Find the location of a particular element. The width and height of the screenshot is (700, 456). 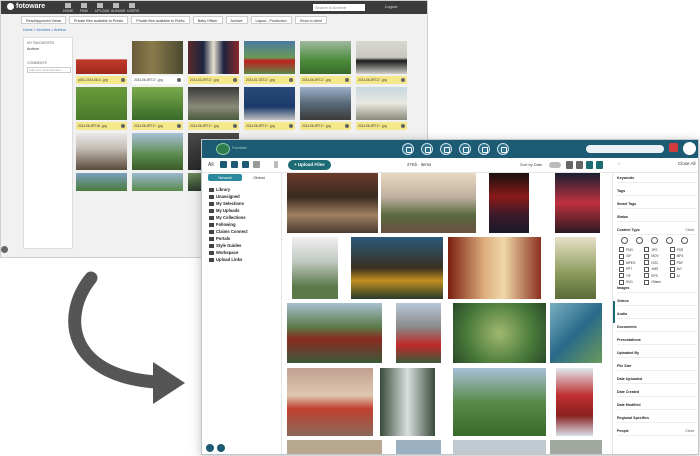

legacy-tab: Show to client is located at coordinates (311, 20).